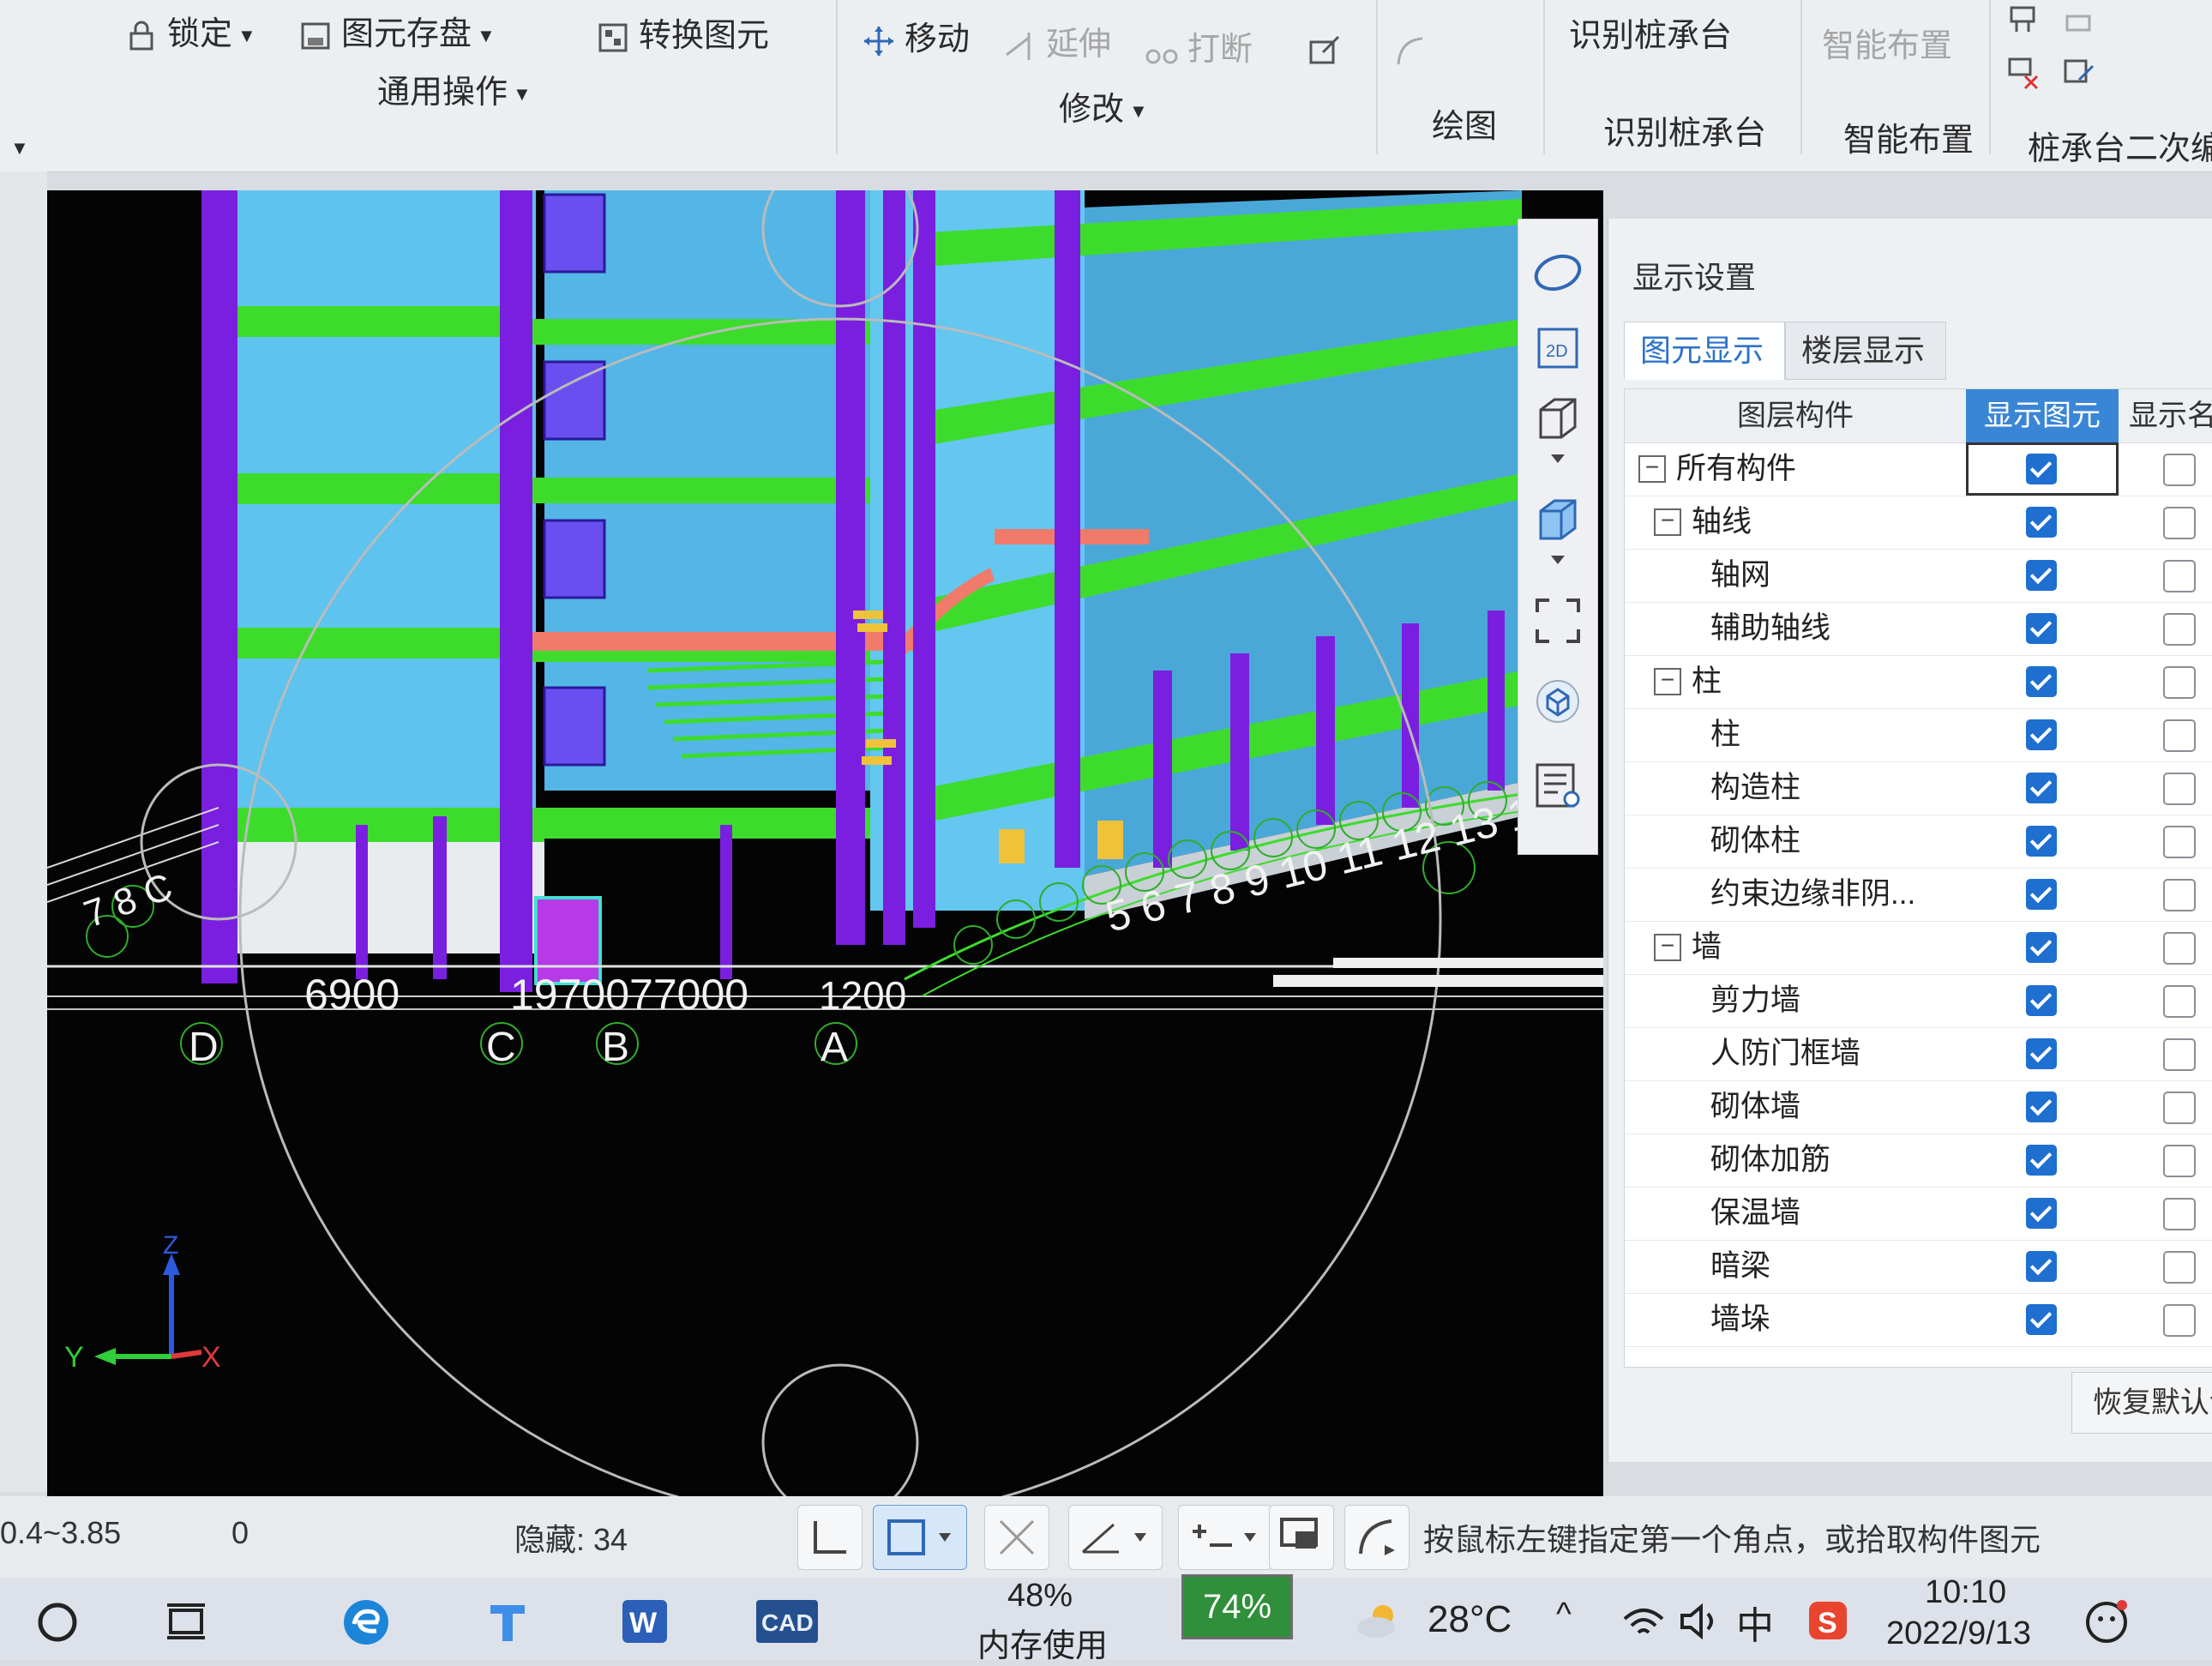 Image resolution: width=2212 pixels, height=1666 pixels. Describe the element at coordinates (1918, 469) in the screenshot. I see `layer-row: − 所有构件` at that location.